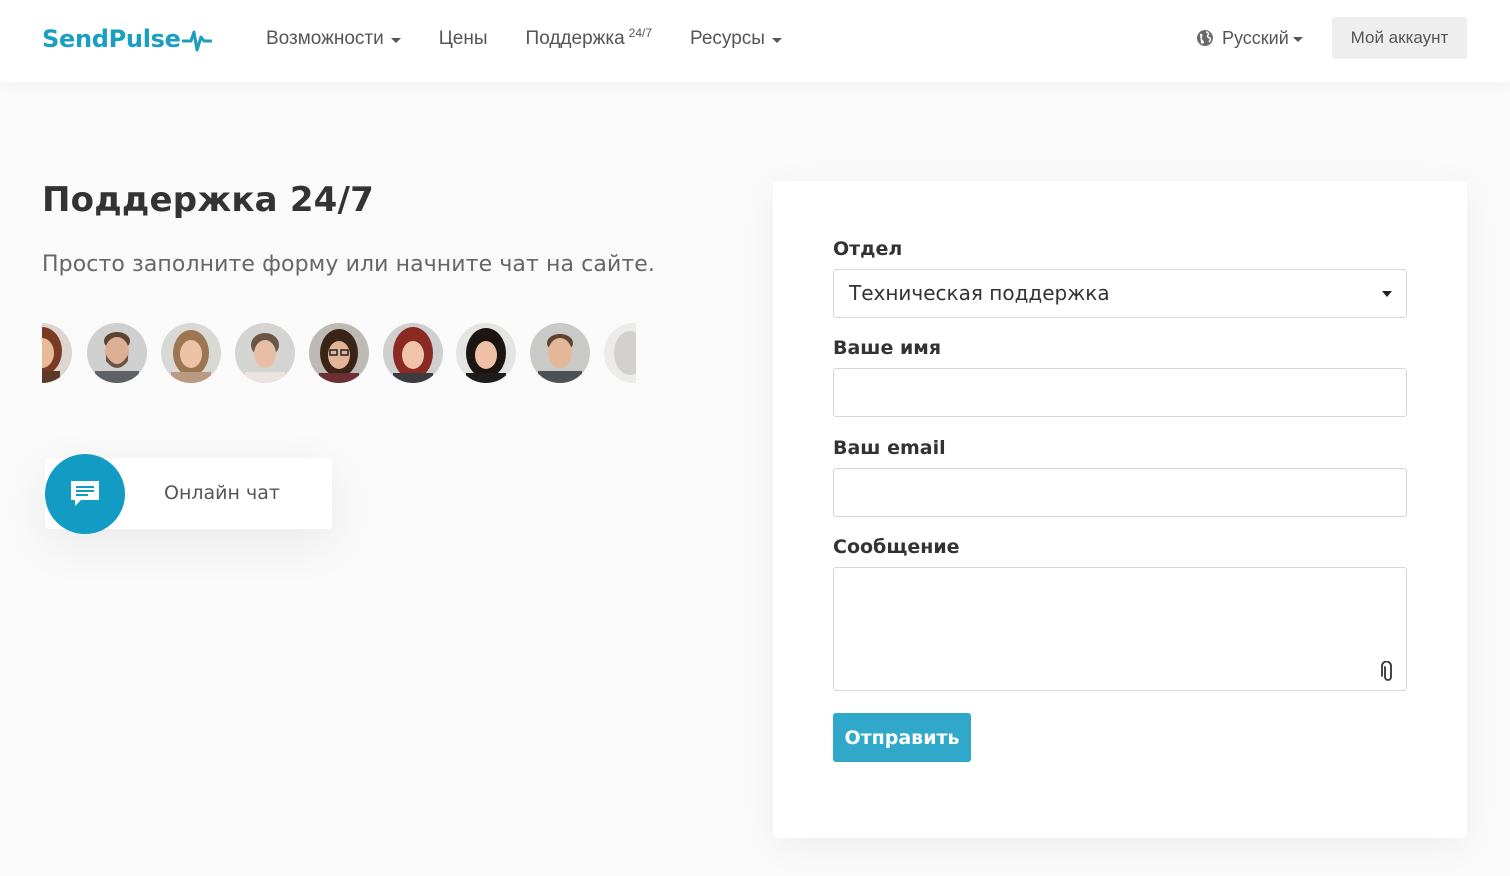 The height and width of the screenshot is (876, 1510). I want to click on sendpulse-logo: SendPulse, so click(127, 39).